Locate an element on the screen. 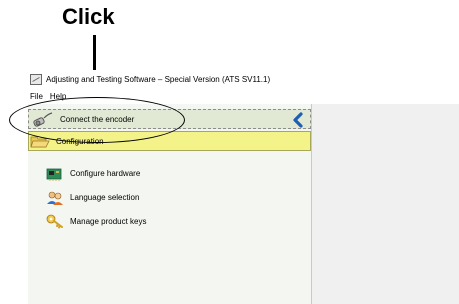 The image size is (459, 304). users-icon is located at coordinates (55, 198).